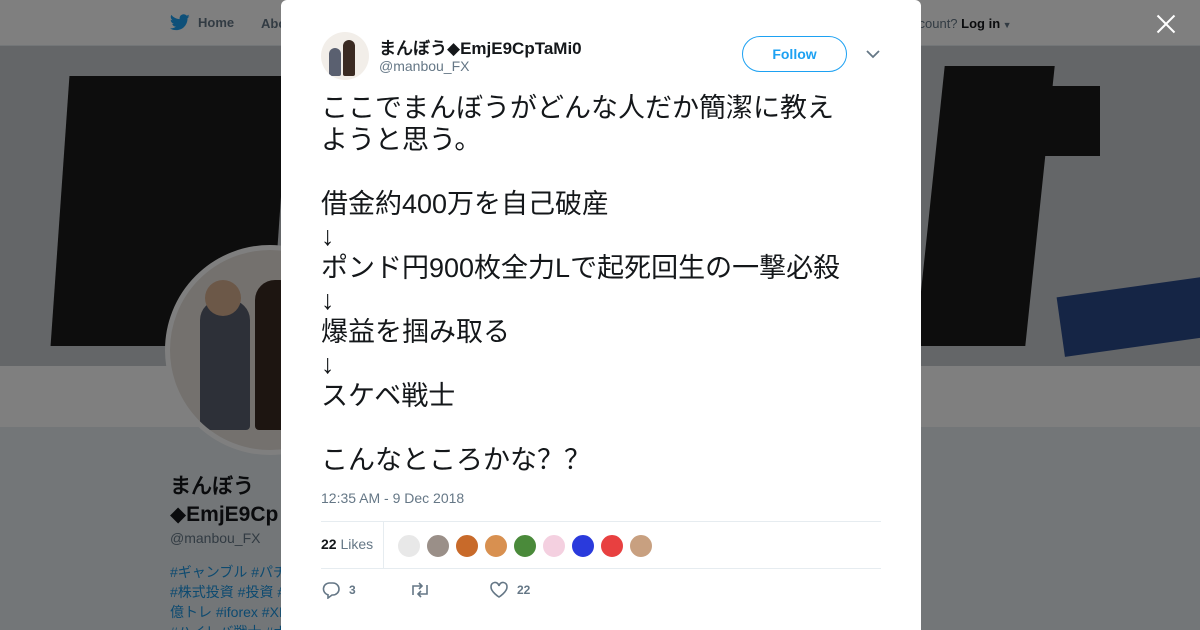  I want to click on like-count: 22, so click(524, 590).